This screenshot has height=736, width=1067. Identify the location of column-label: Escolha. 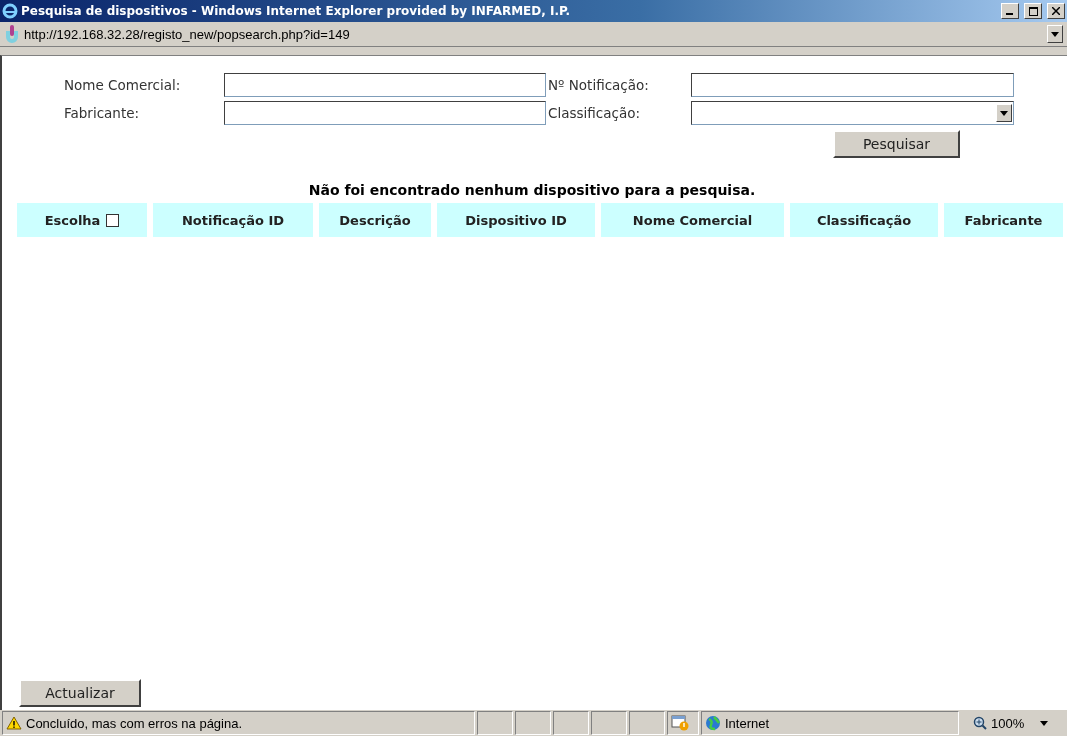
(72, 220).